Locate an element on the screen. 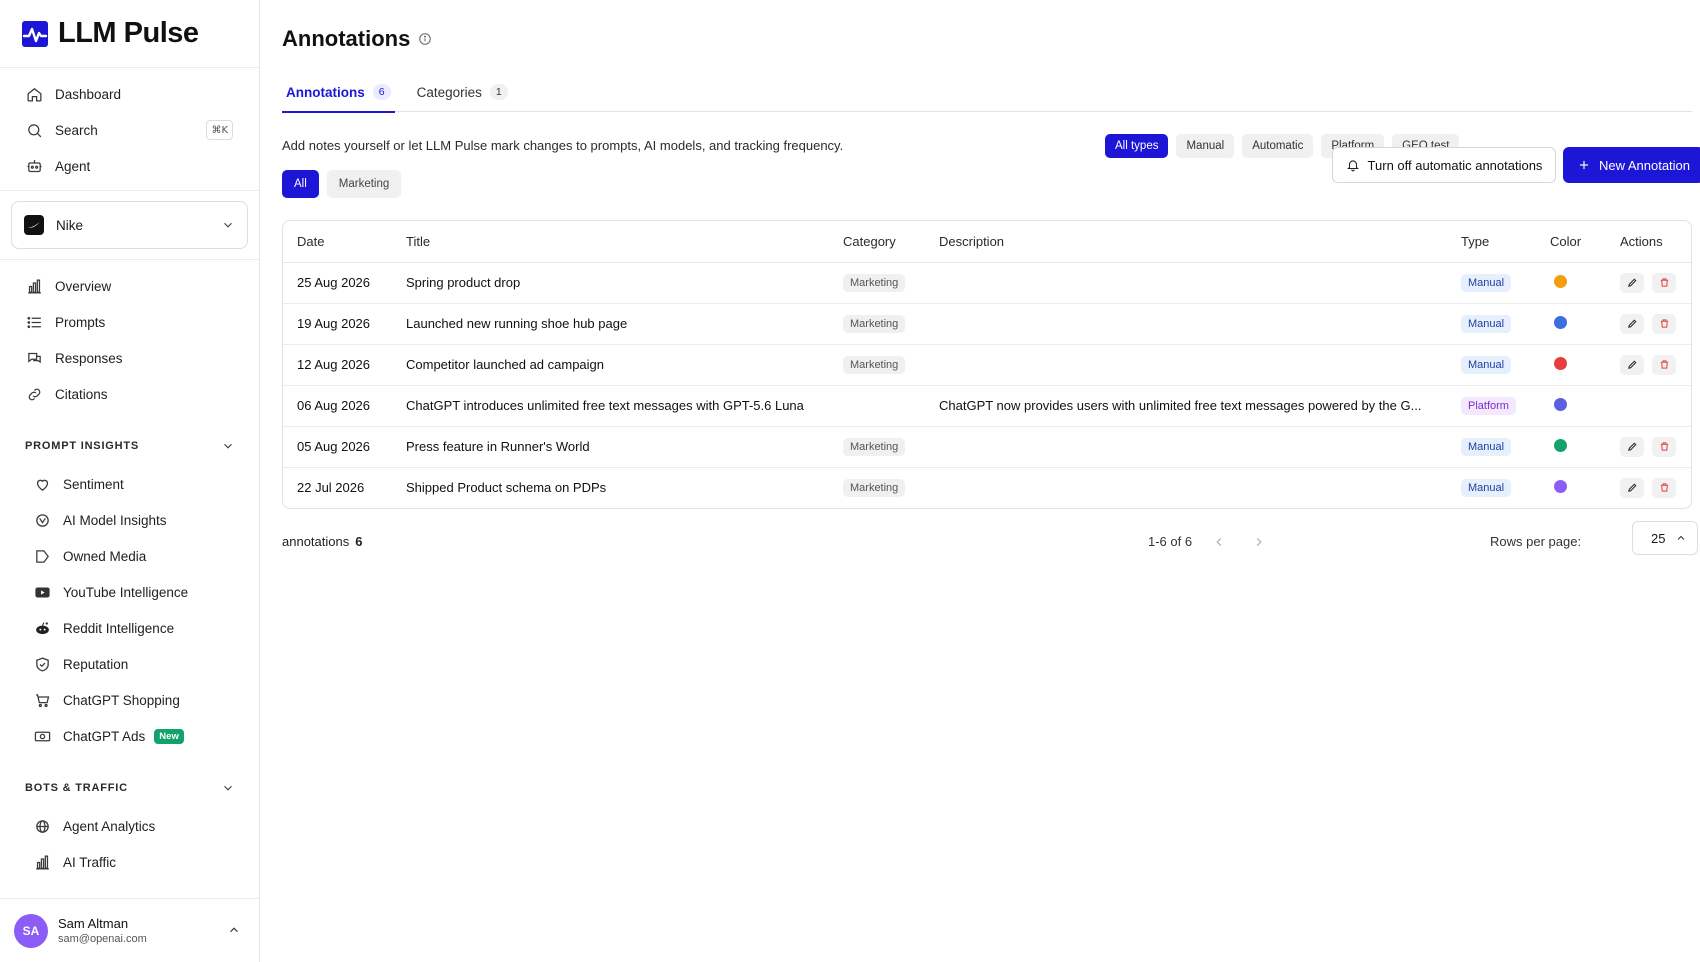 This screenshot has height=962, width=1700. main-nav: Overview Prompts Responses Citations is located at coordinates (129, 339).